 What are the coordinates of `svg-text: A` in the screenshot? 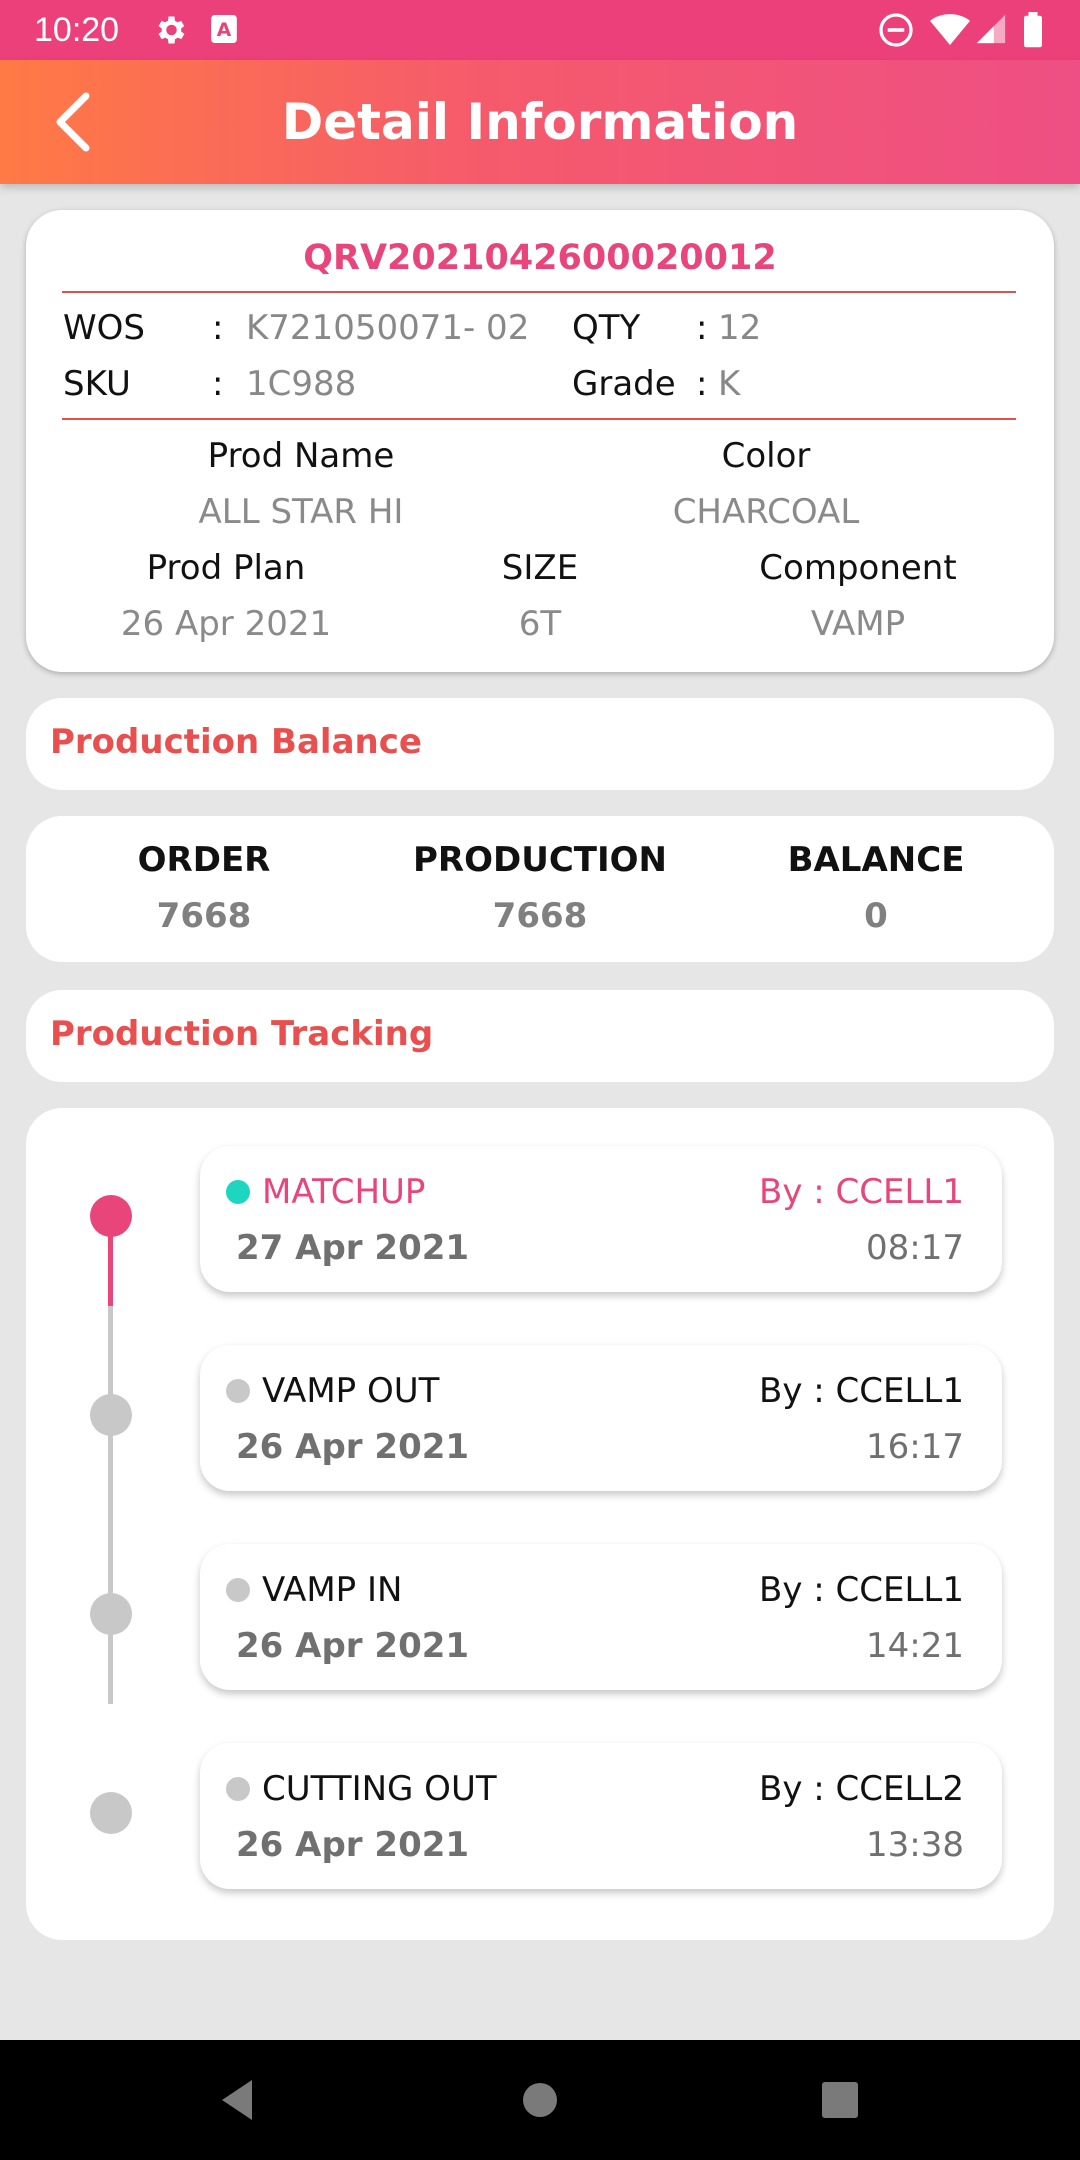 It's located at (224, 30).